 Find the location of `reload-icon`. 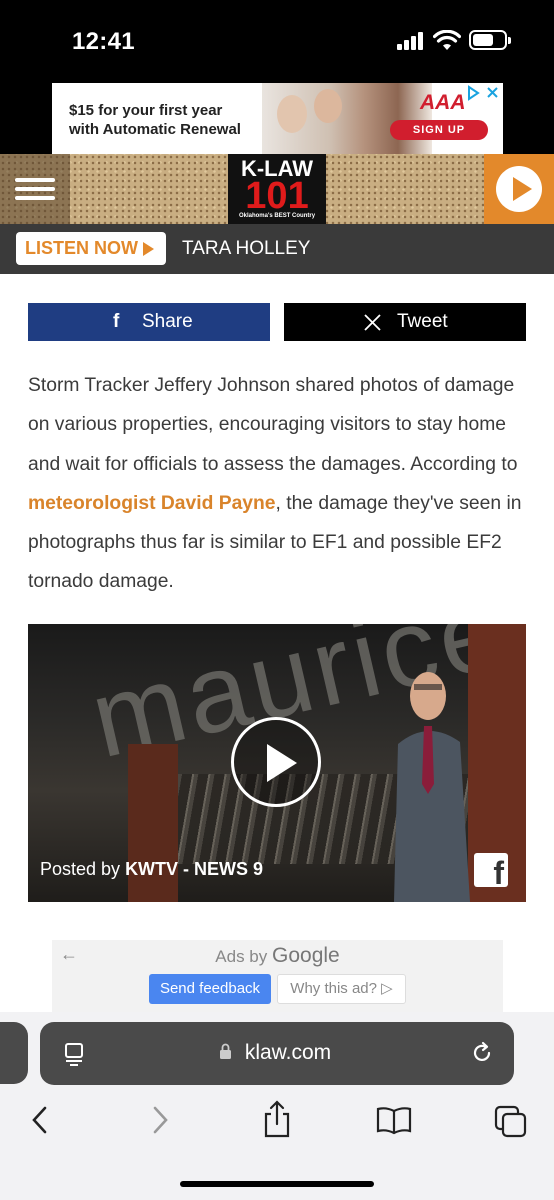

reload-icon is located at coordinates (482, 1053).